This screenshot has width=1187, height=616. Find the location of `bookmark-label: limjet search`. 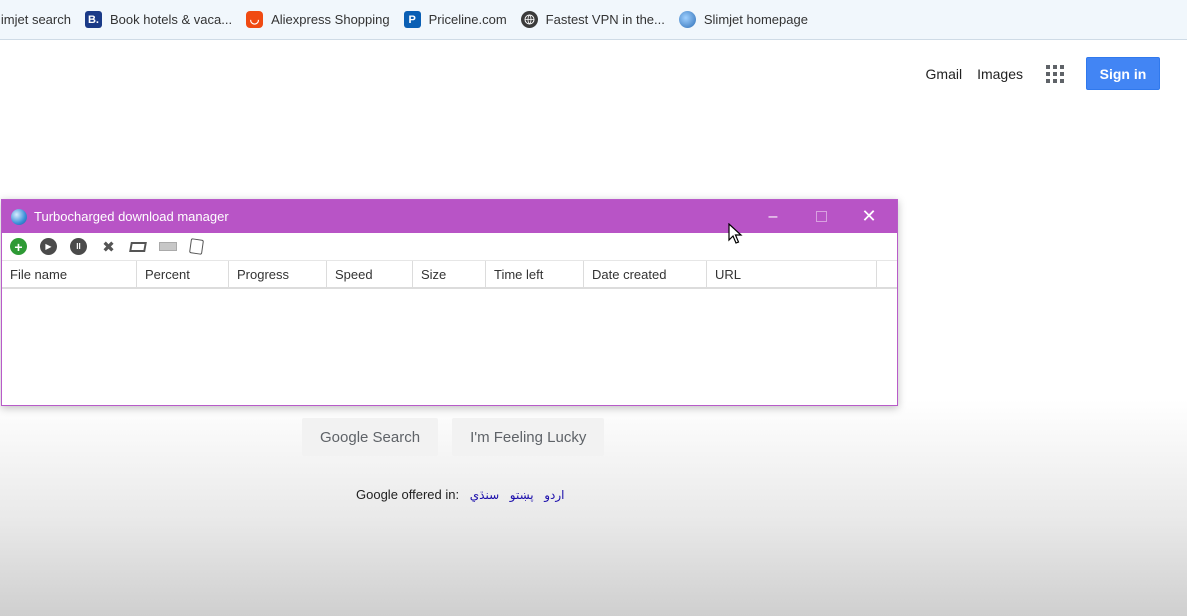

bookmark-label: limjet search is located at coordinates (35, 19).